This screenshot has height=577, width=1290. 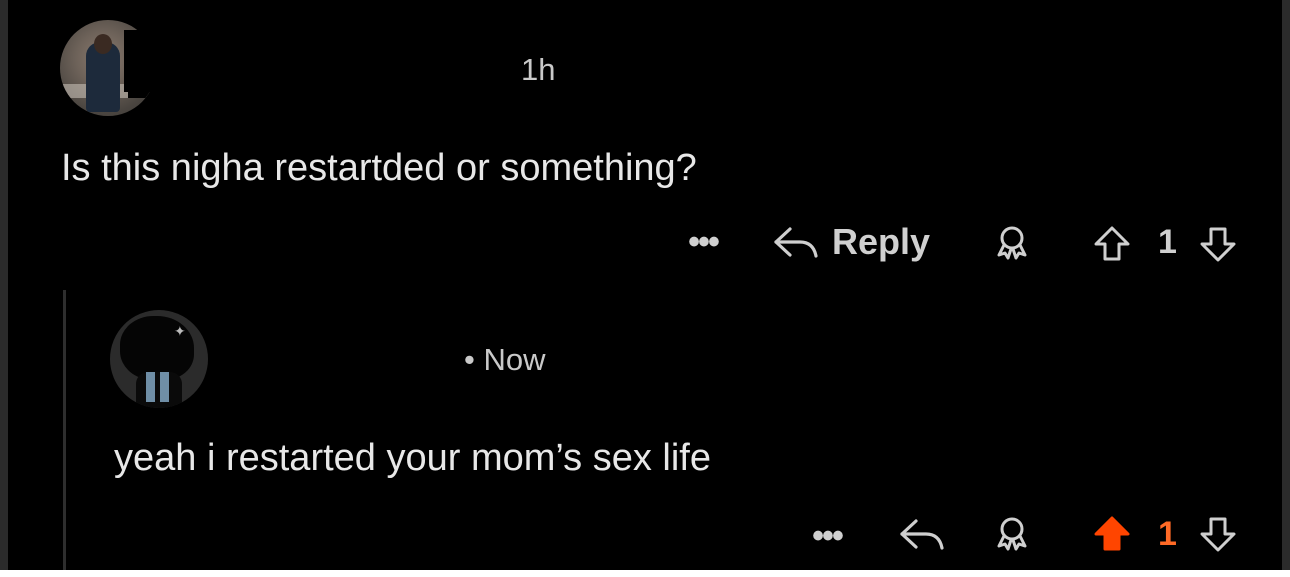 What do you see at coordinates (103, 44) in the screenshot?
I see `avatar-head` at bounding box center [103, 44].